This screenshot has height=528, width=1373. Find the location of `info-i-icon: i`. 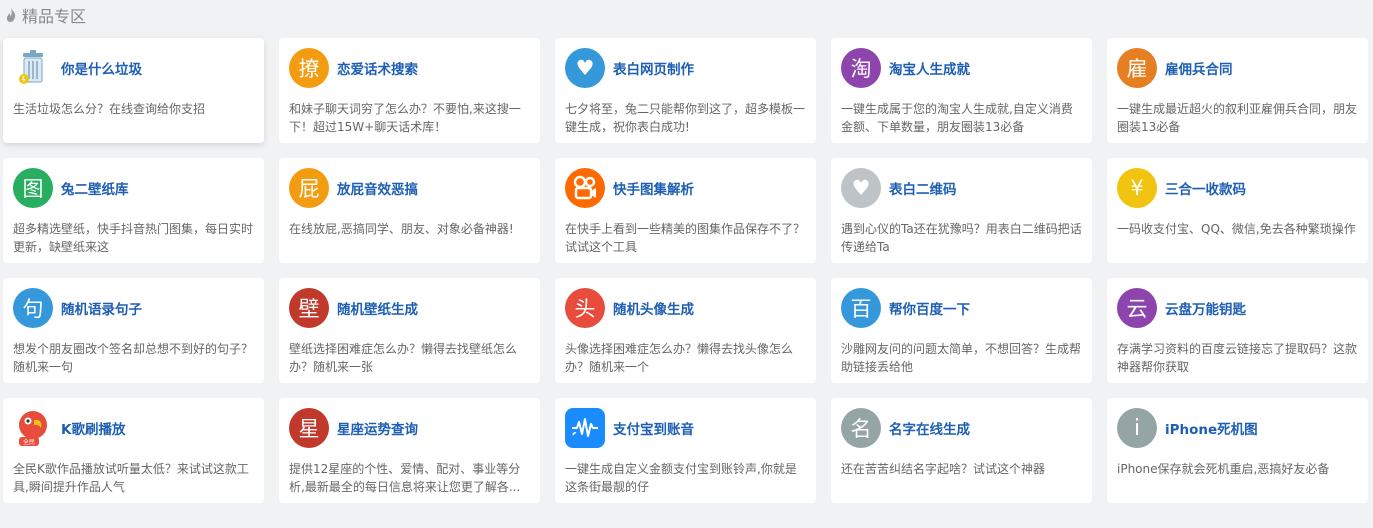

info-i-icon: i is located at coordinates (1137, 428).